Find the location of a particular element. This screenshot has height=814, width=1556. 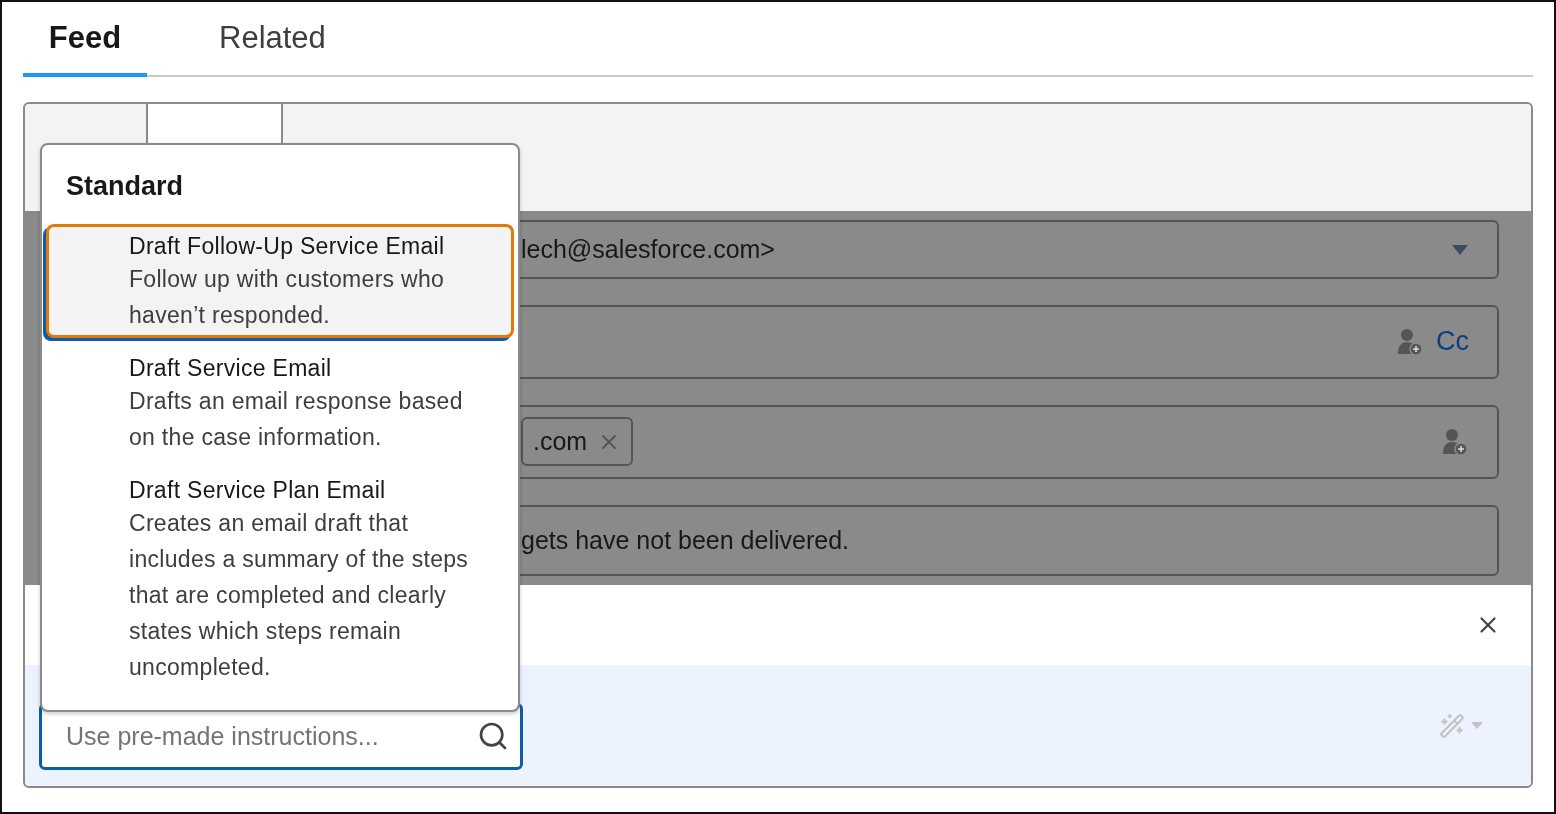

recipient-pill: .com is located at coordinates (577, 442).